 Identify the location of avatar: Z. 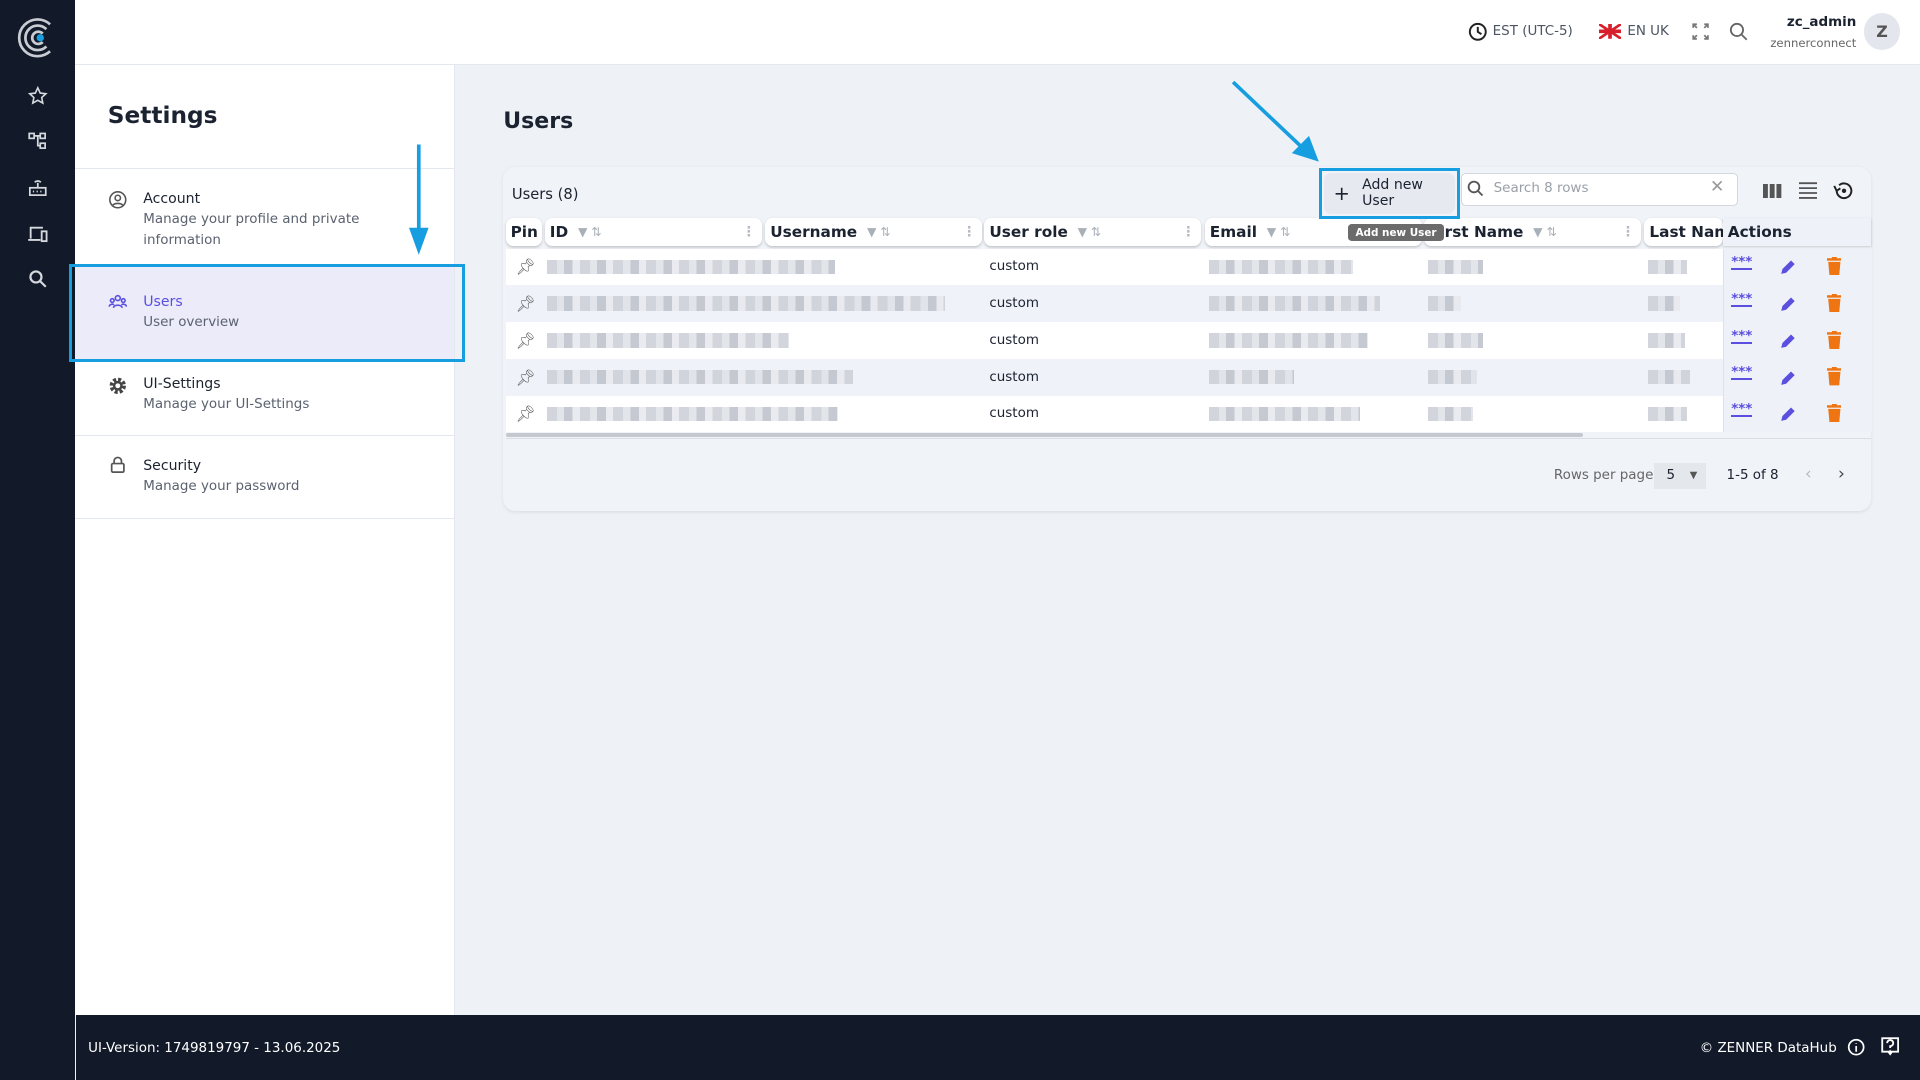
(1882, 32).